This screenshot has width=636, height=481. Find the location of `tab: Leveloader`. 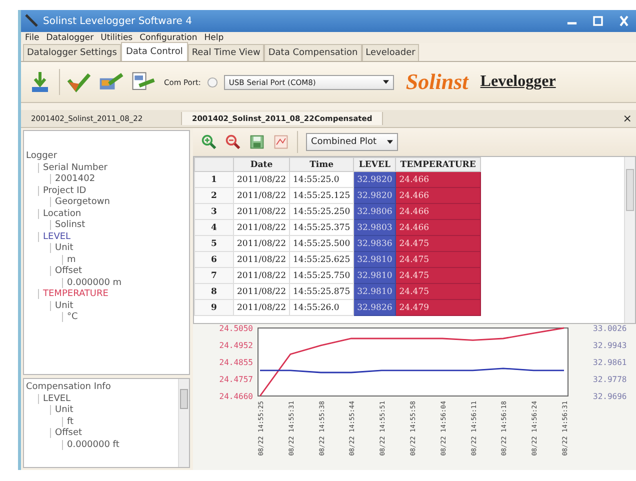

tab: Leveloader is located at coordinates (391, 52).